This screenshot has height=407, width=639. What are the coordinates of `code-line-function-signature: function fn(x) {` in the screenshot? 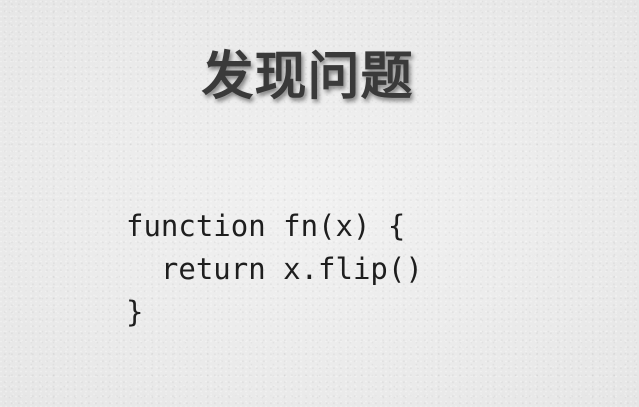 It's located at (266, 226).